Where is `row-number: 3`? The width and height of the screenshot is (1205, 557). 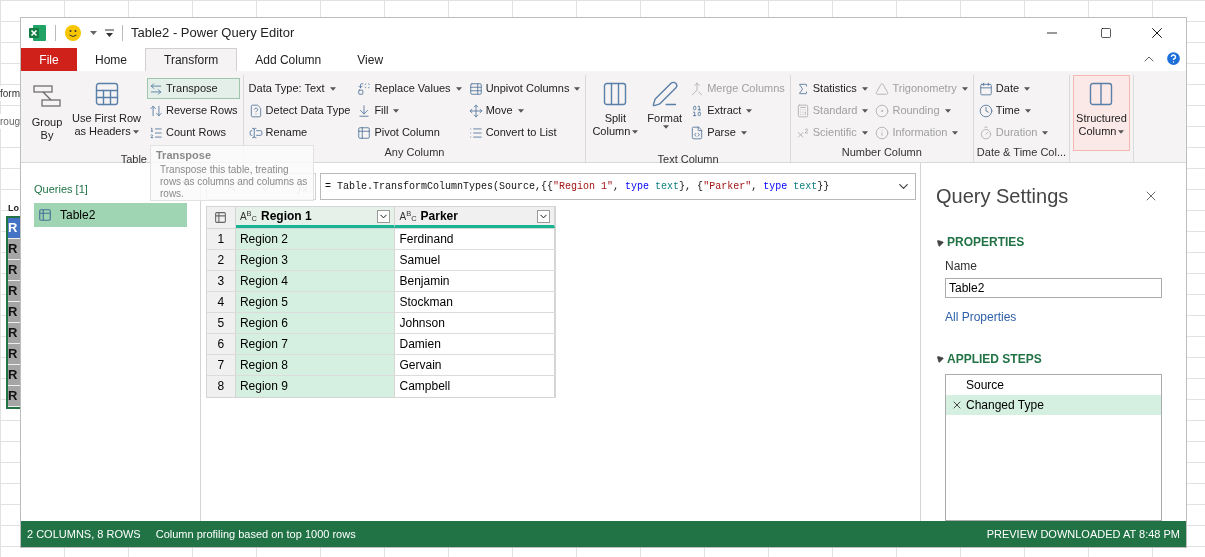 row-number: 3 is located at coordinates (221, 281).